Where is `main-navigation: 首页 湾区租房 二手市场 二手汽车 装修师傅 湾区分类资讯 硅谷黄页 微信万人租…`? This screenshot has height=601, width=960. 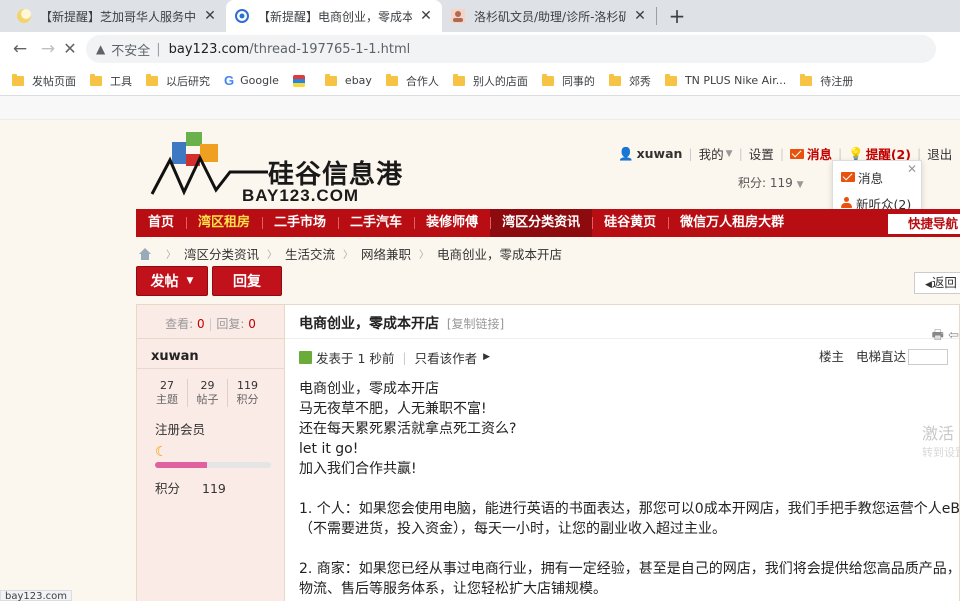
main-navigation: 首页 湾区租房 二手市场 二手汽车 装修师傅 湾区分类资讯 硅谷黄页 微信万人租… is located at coordinates (548, 223).